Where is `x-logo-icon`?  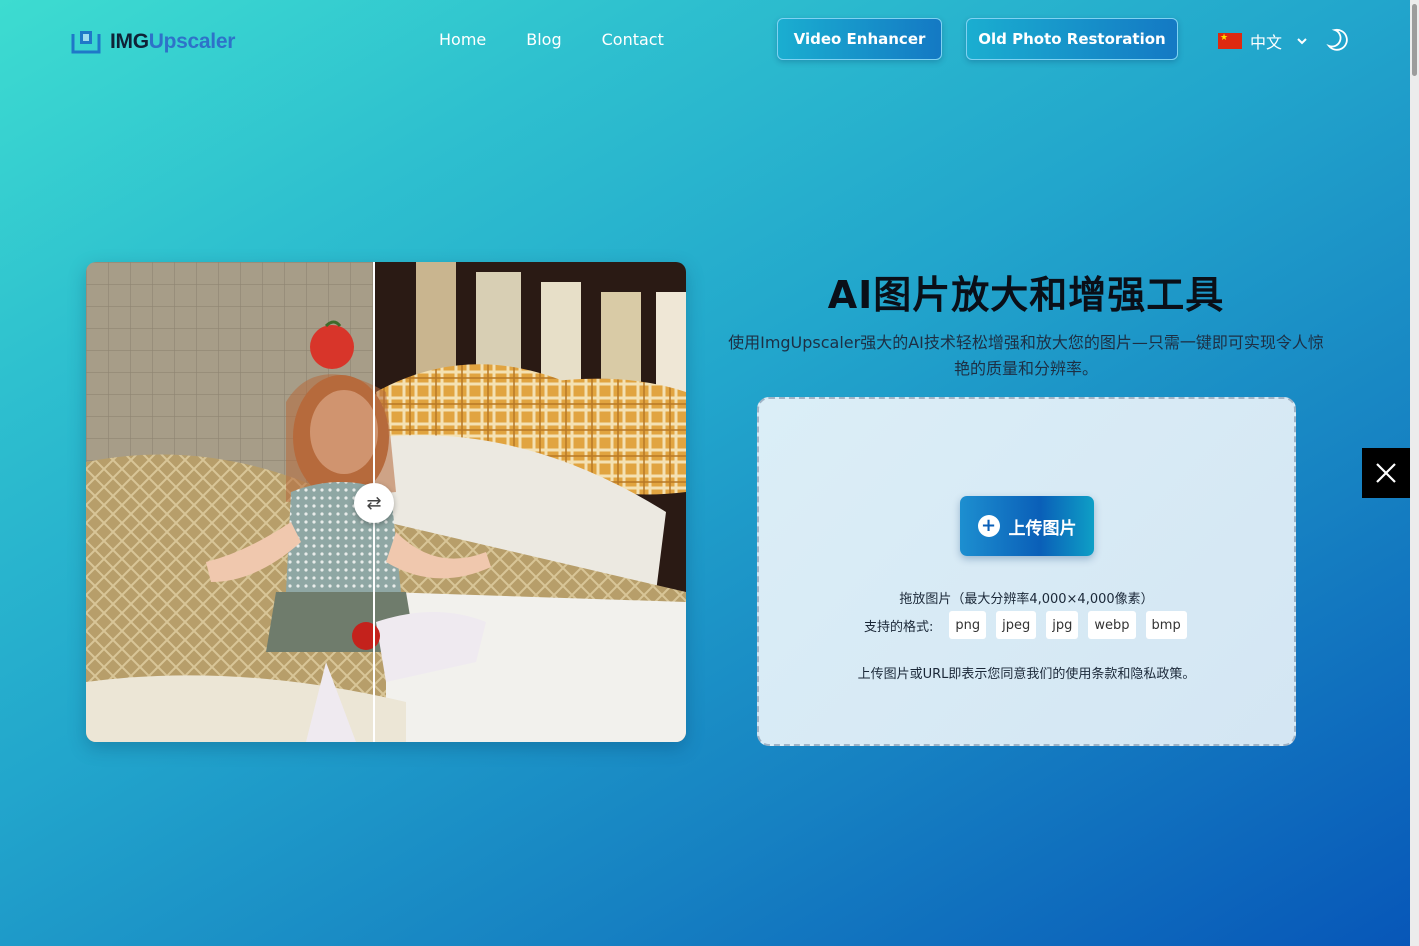 x-logo-icon is located at coordinates (1386, 473).